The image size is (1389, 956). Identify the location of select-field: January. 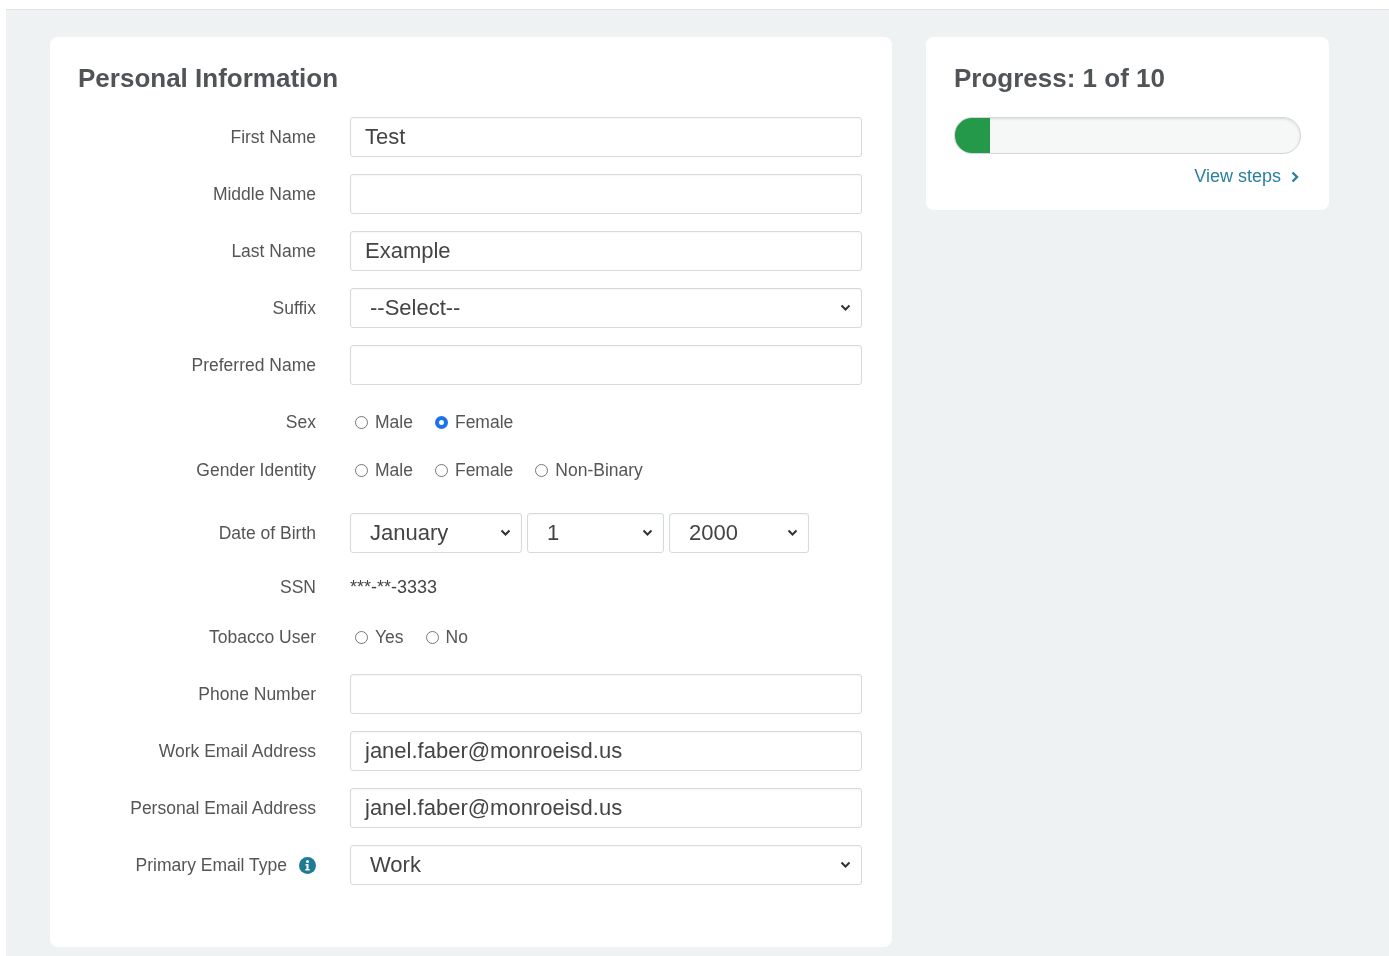
(436, 533).